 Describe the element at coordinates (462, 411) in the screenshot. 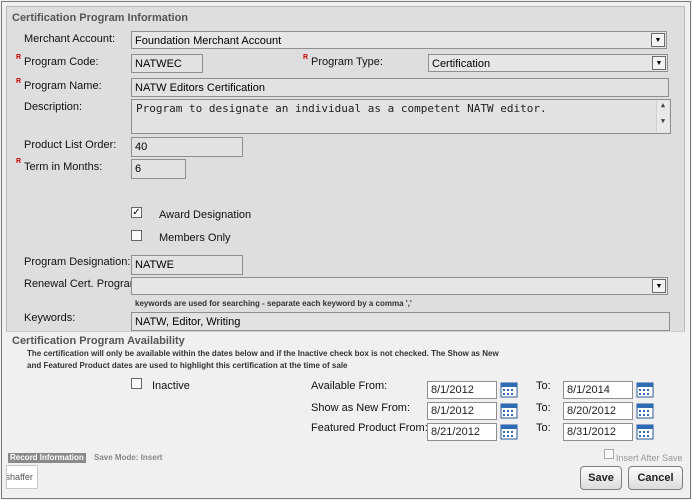

I see `show-new-from-date-input: 8/1/2012` at that location.